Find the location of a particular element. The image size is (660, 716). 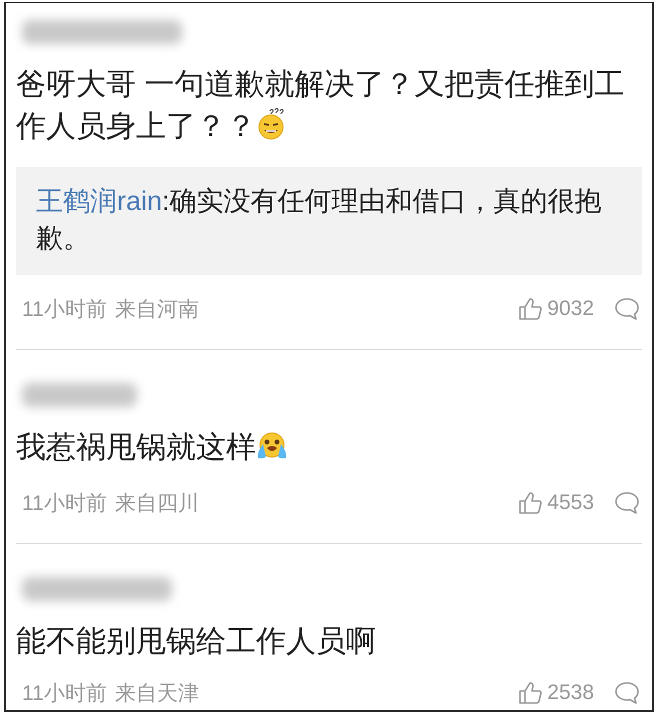

comment-text: 爸呀大哥 一句道歉就解决了？又把责任推到工作人员身上了？？ is located at coordinates (321, 106).